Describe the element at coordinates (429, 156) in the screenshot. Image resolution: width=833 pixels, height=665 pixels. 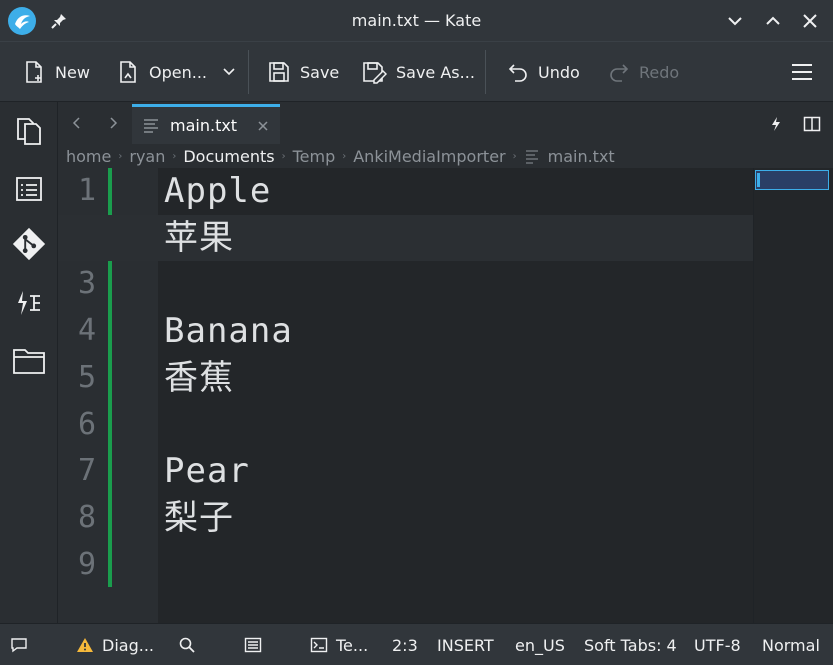
I see `breadcrumb-item-ankimediaimporter: AnkiMediaImporter` at that location.